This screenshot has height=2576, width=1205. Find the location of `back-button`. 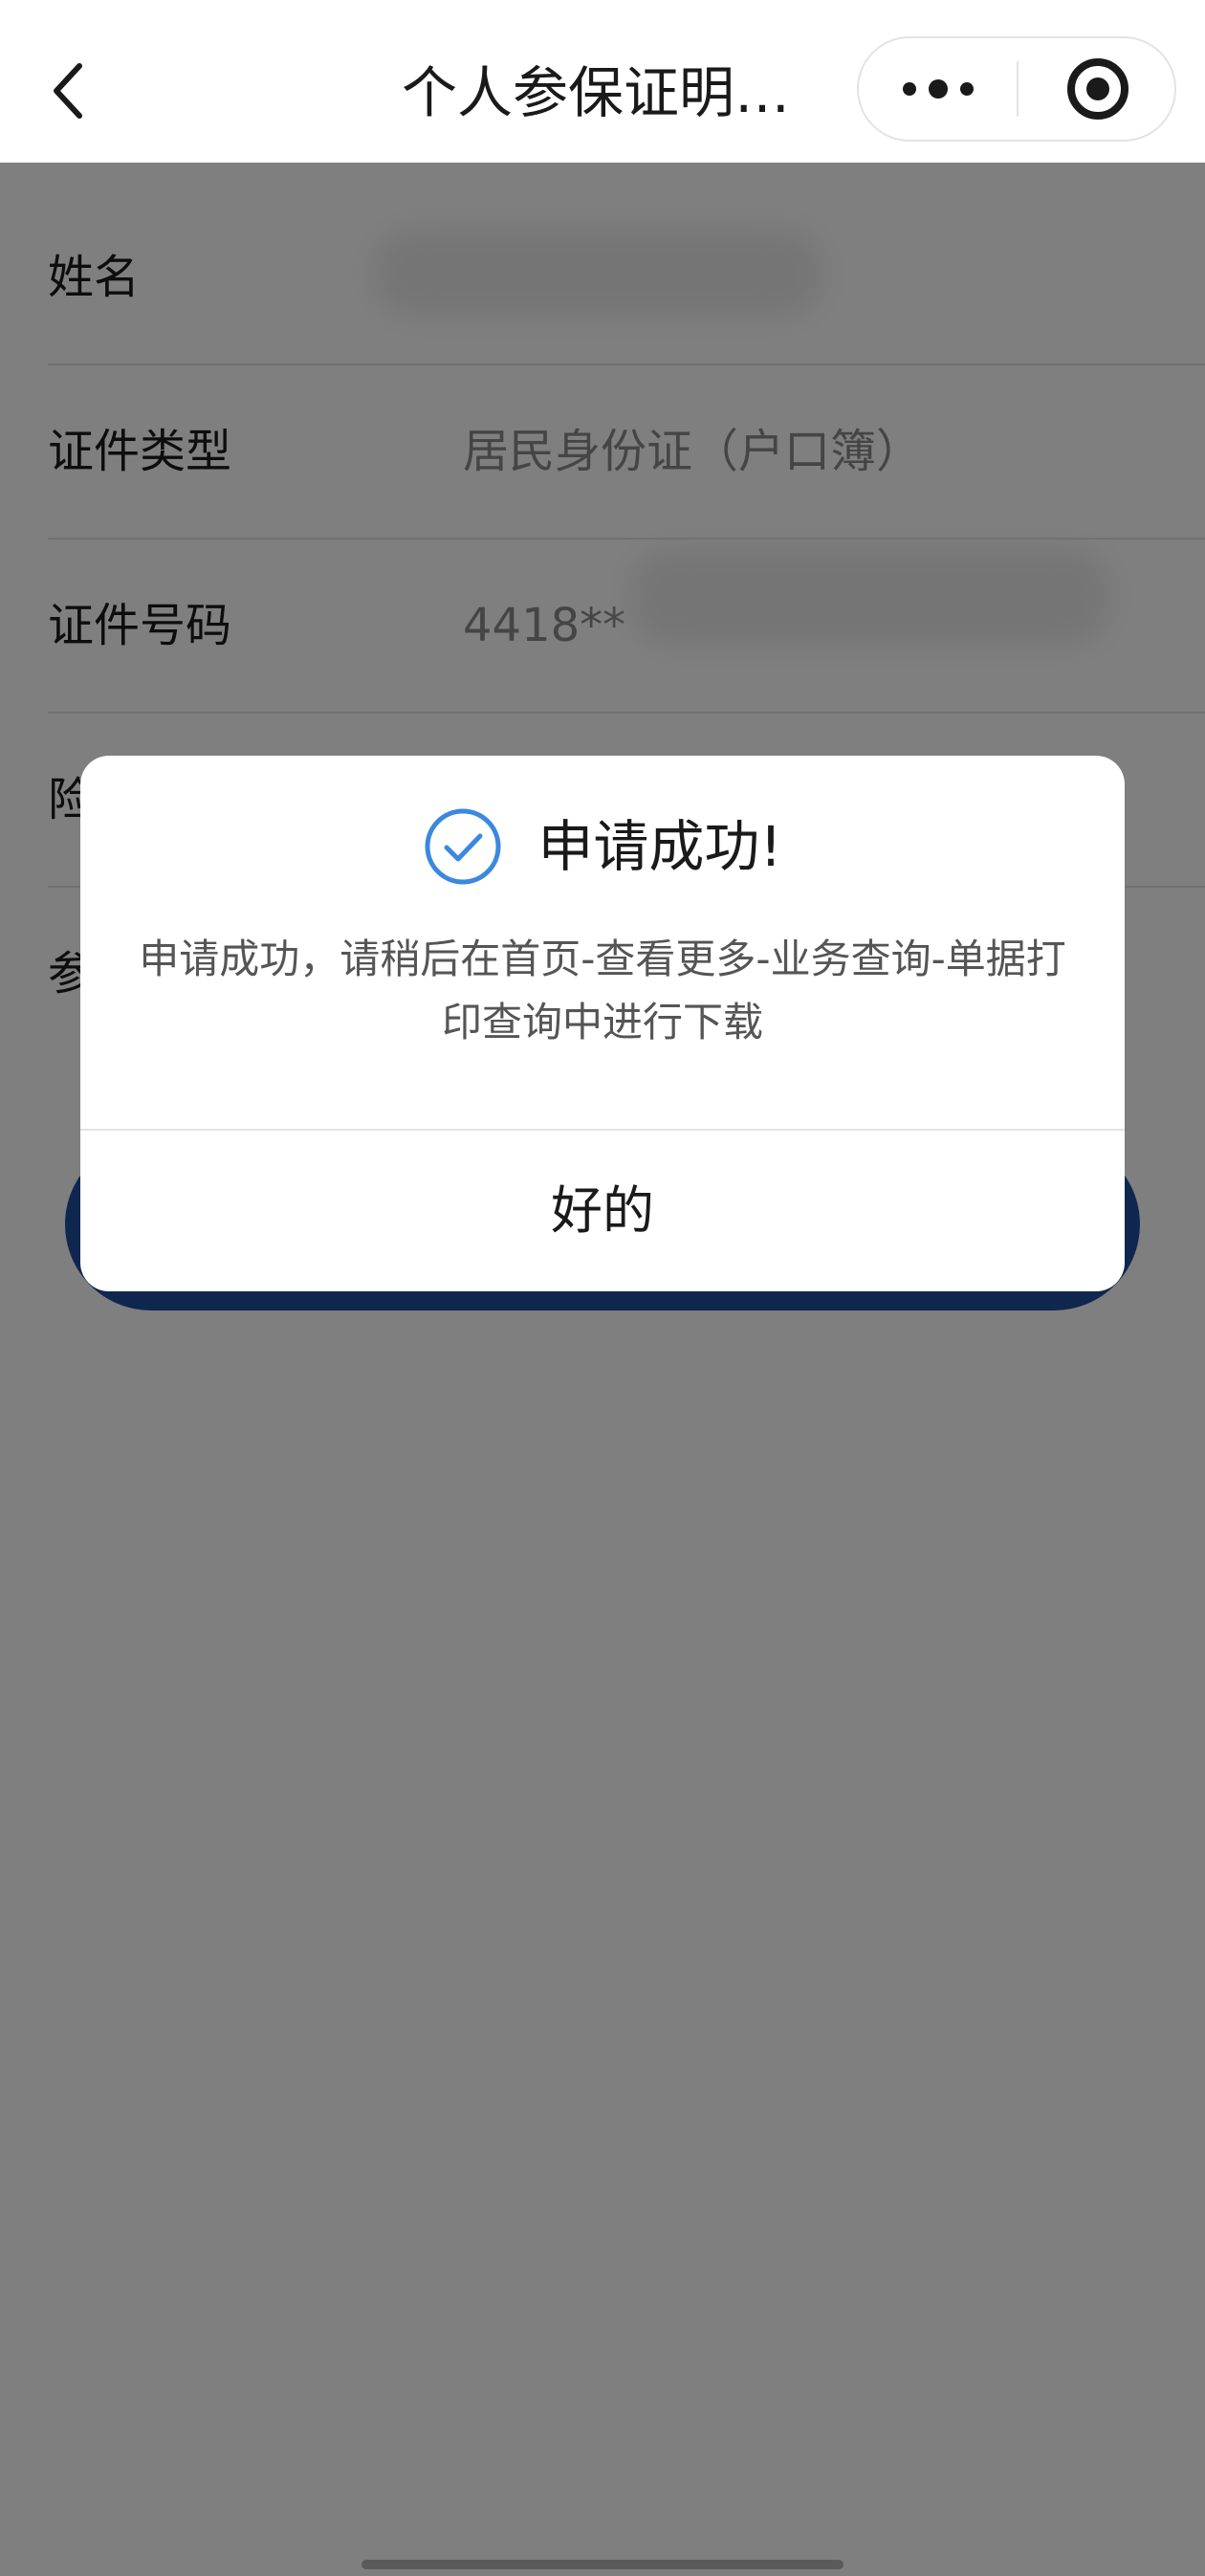

back-button is located at coordinates (67, 91).